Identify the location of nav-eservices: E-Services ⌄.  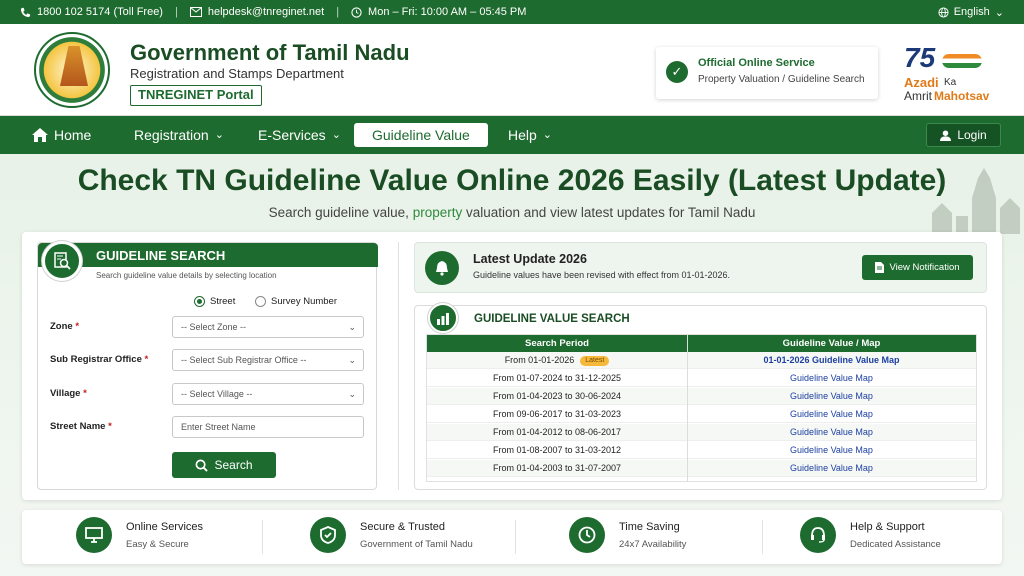
(299, 135).